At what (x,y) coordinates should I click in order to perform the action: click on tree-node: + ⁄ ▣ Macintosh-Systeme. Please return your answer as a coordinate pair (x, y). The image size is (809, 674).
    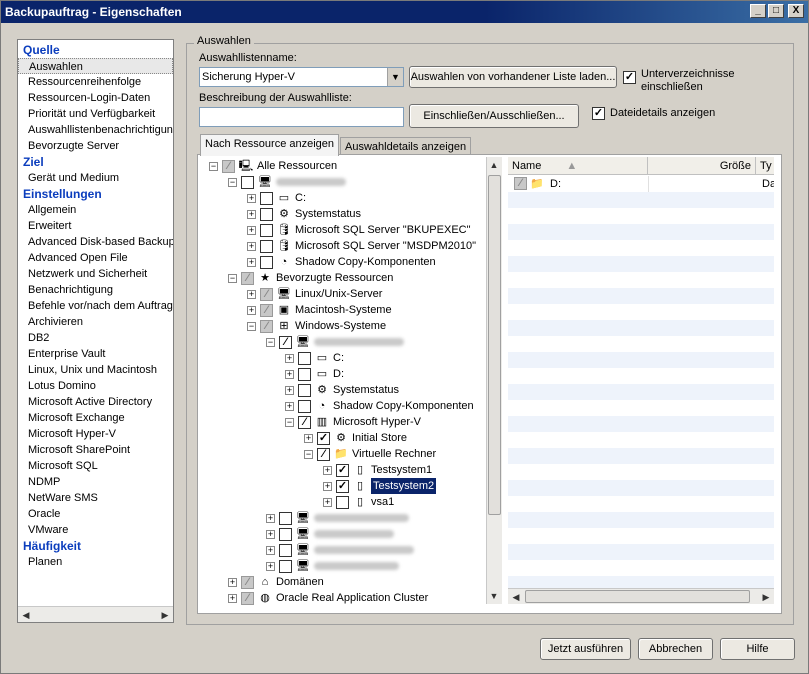
    Looking at the image, I should click on (319, 310).